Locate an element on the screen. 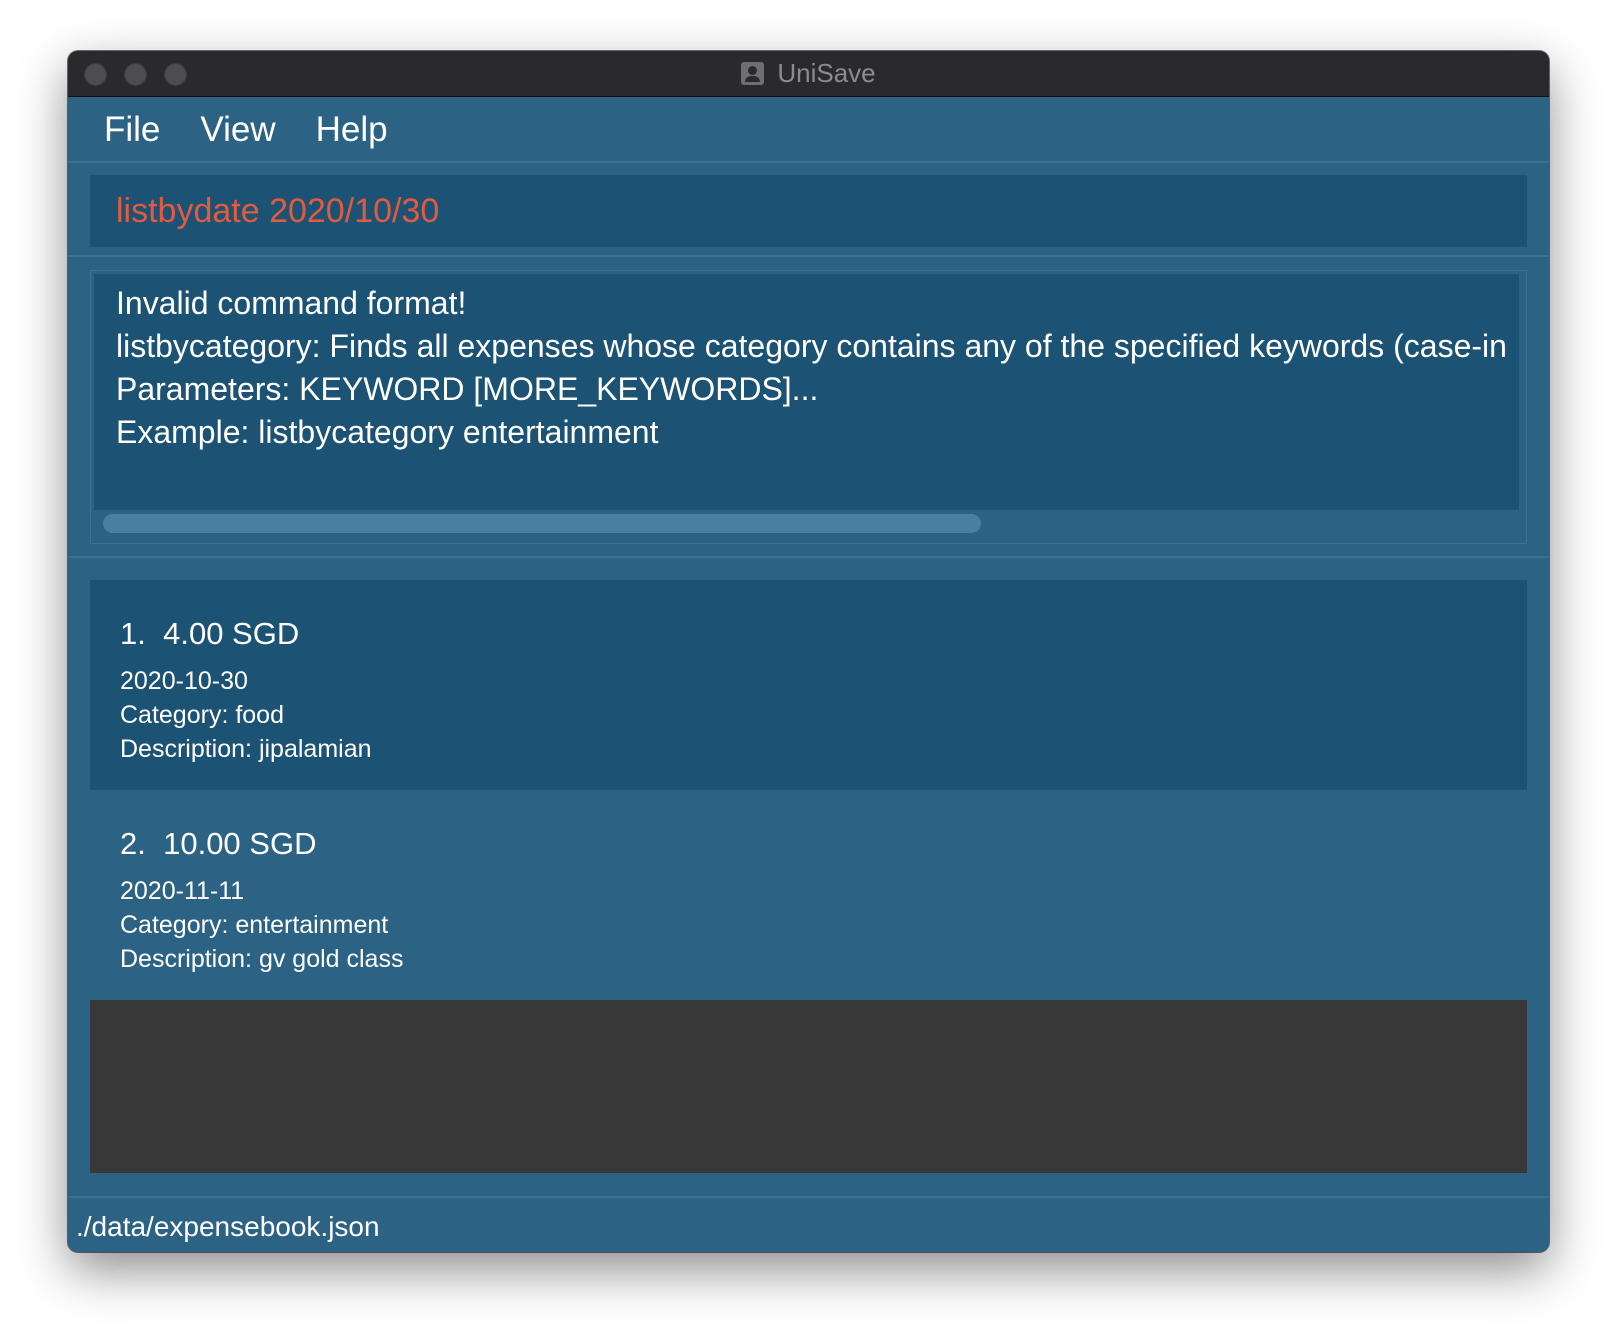 Image resolution: width=1616 pixels, height=1336 pixels. expense-index: 2. is located at coordinates (133, 843).